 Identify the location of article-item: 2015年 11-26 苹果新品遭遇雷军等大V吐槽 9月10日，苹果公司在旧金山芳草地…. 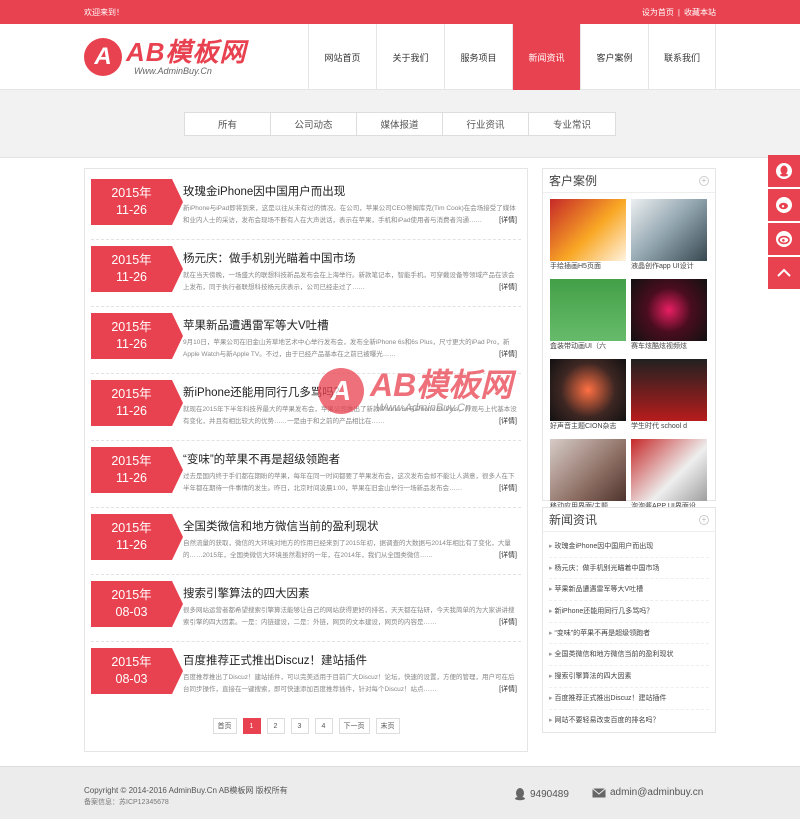
(306, 342).